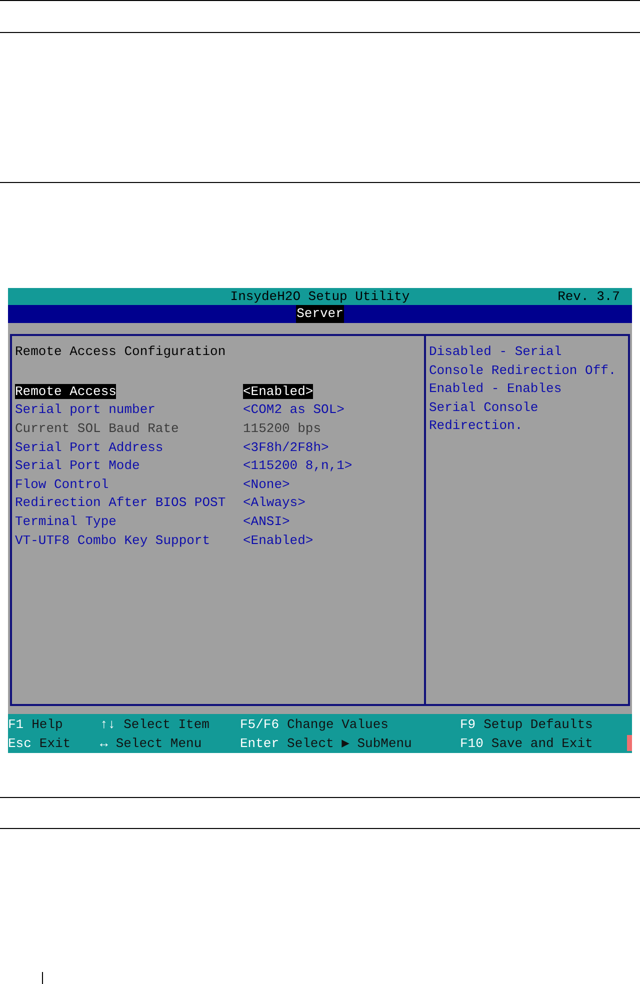  I want to click on key-action: Help, so click(47, 724).